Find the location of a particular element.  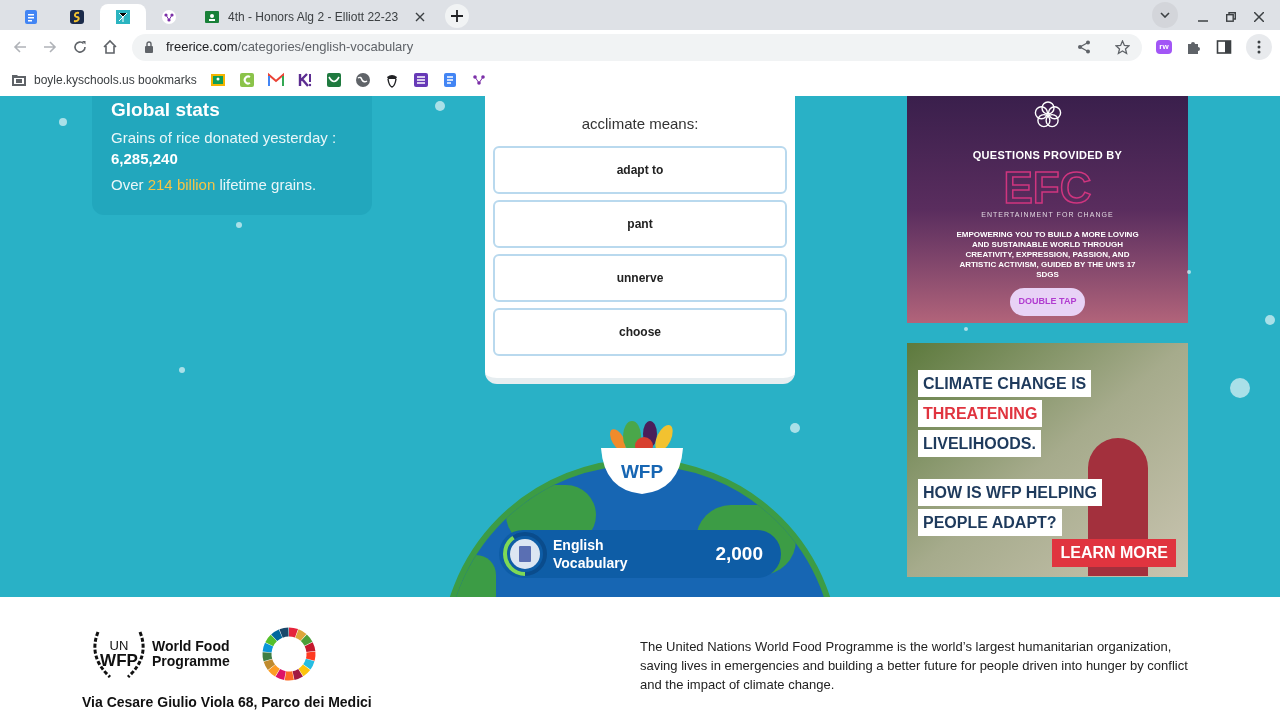

letter-k-icon is located at coordinates (304, 80).